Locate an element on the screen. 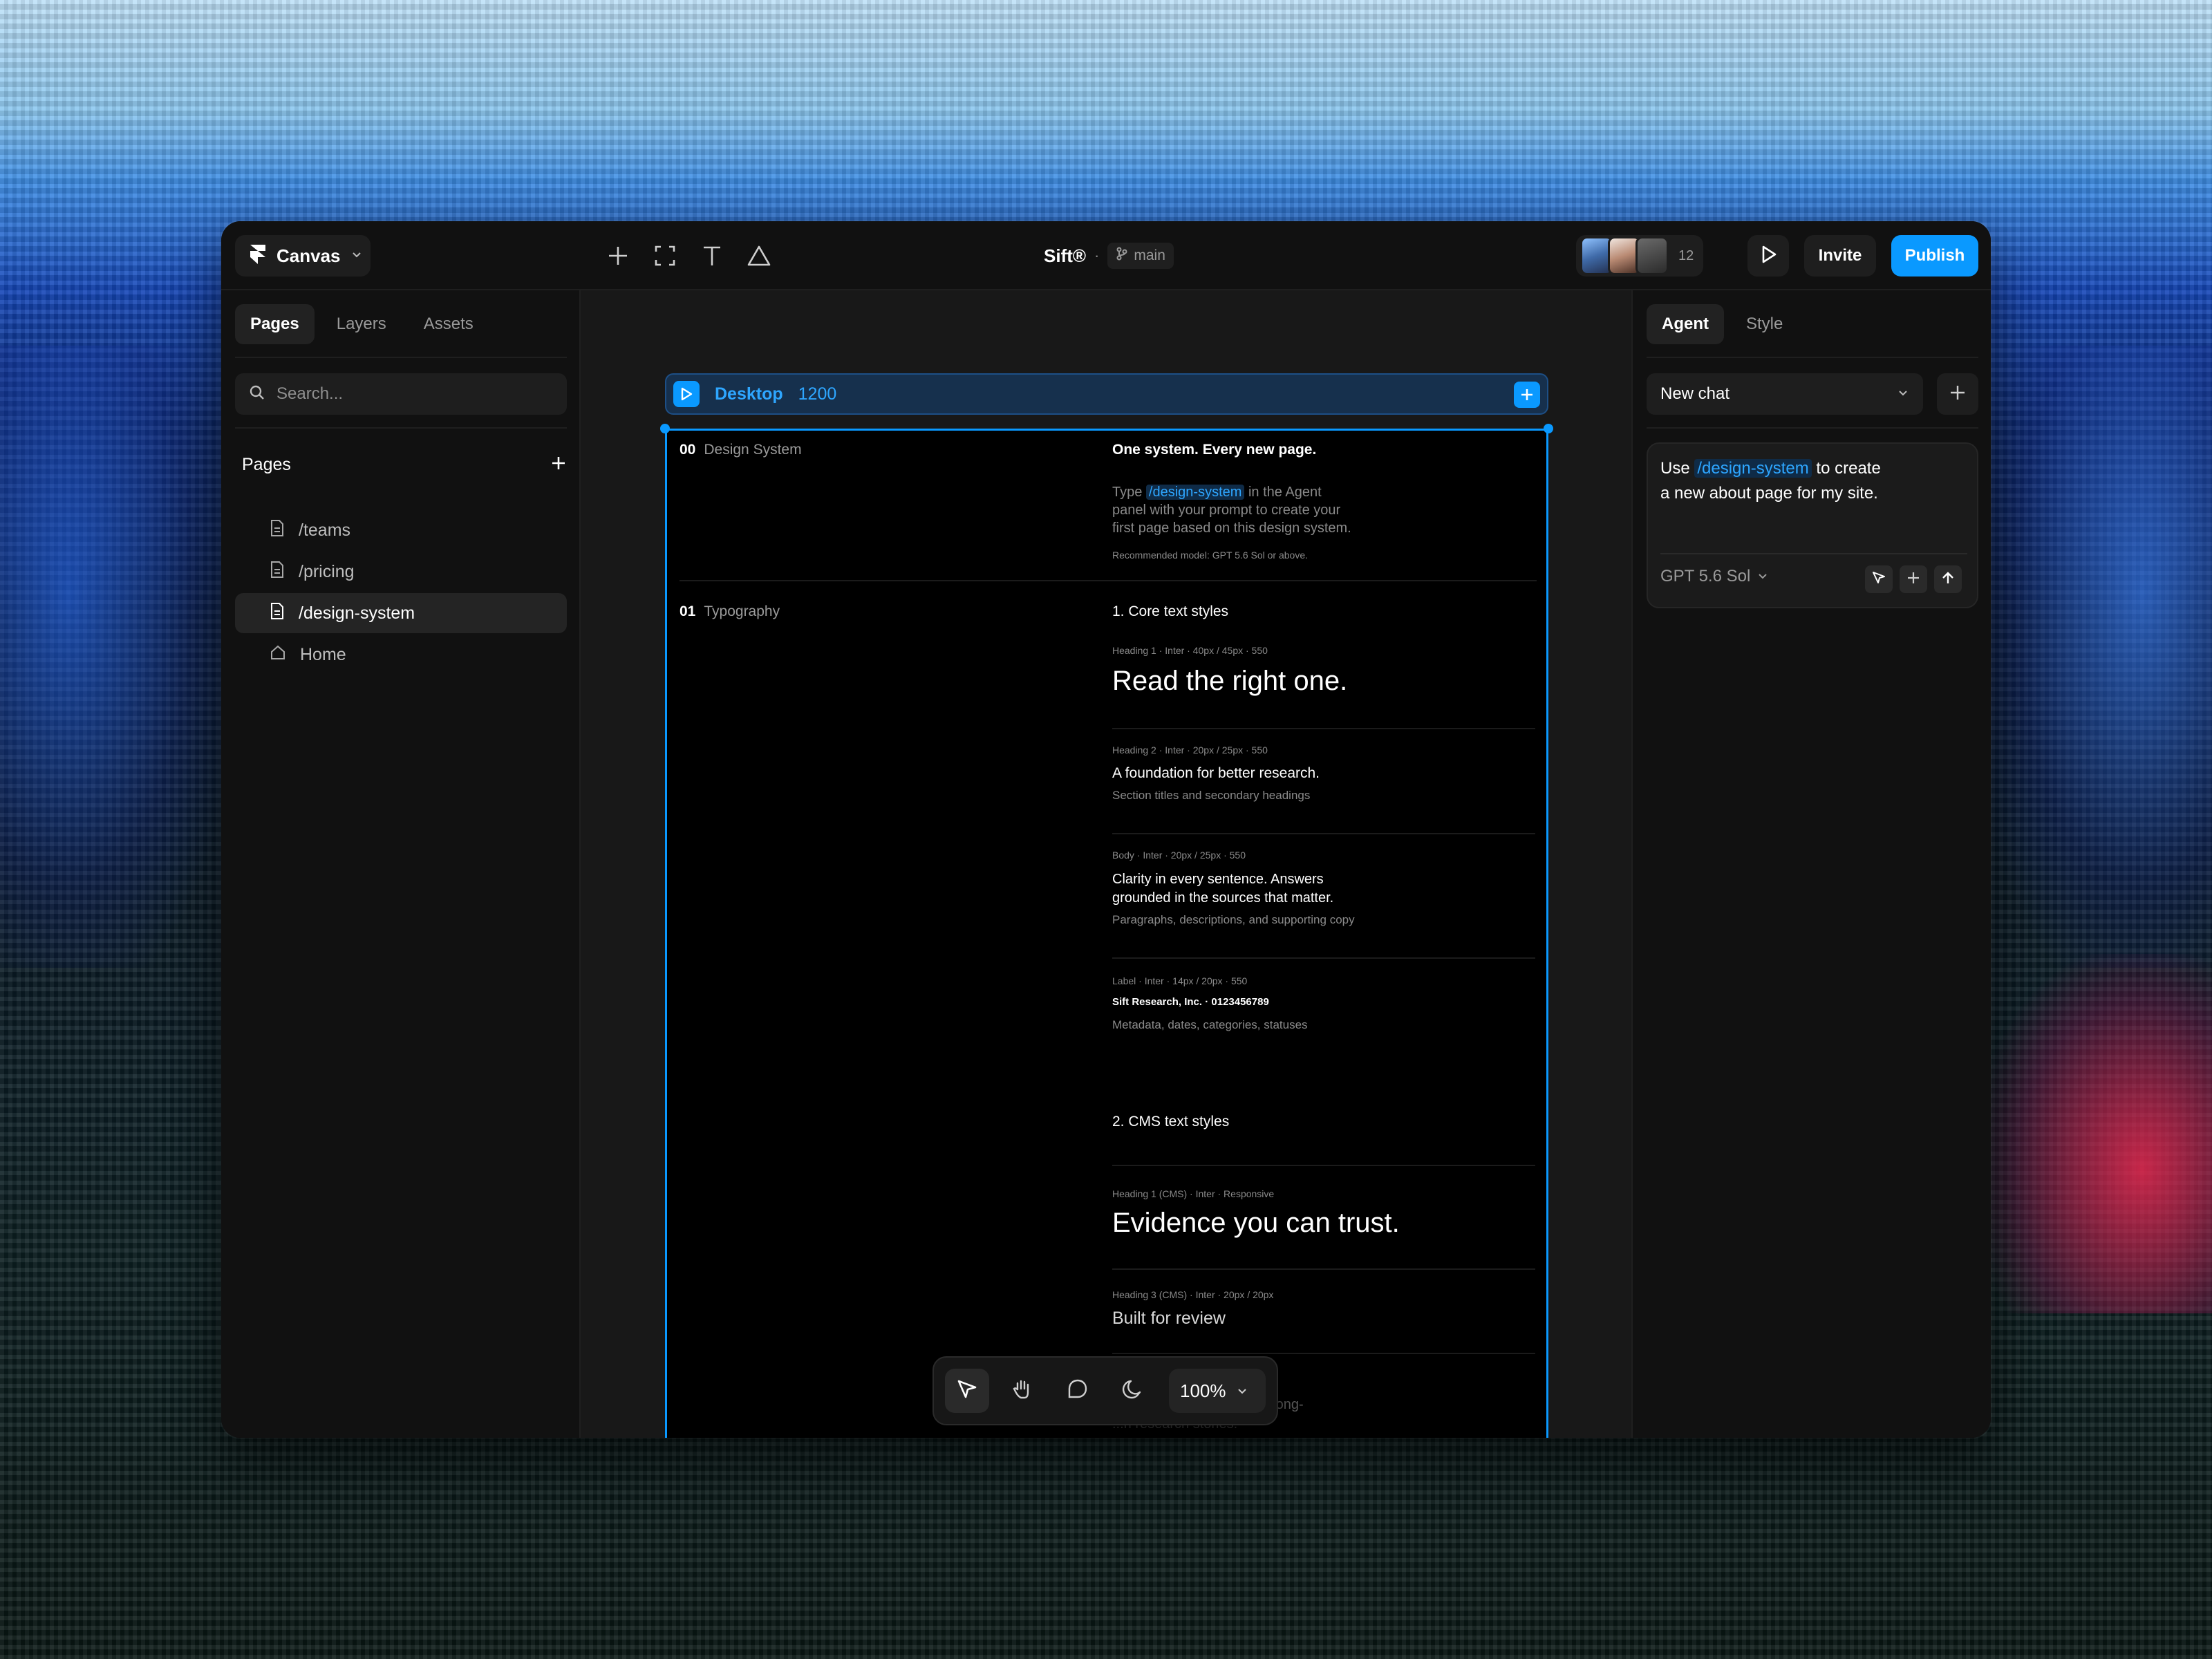  top-bar: Canvas Sift® · main 12 Invite Publish is located at coordinates (1106, 256).